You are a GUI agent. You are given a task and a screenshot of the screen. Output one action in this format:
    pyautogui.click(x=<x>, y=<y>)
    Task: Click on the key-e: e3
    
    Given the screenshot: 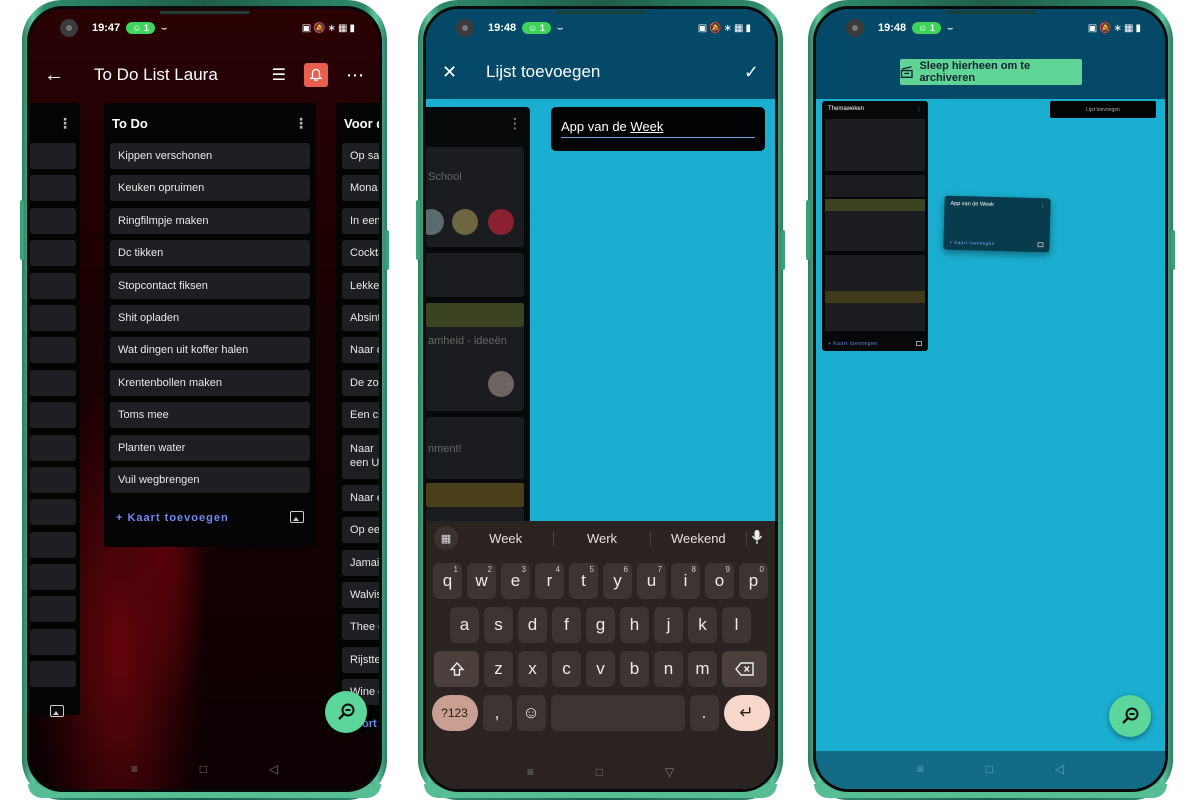 What is the action you would take?
    pyautogui.click(x=515, y=581)
    